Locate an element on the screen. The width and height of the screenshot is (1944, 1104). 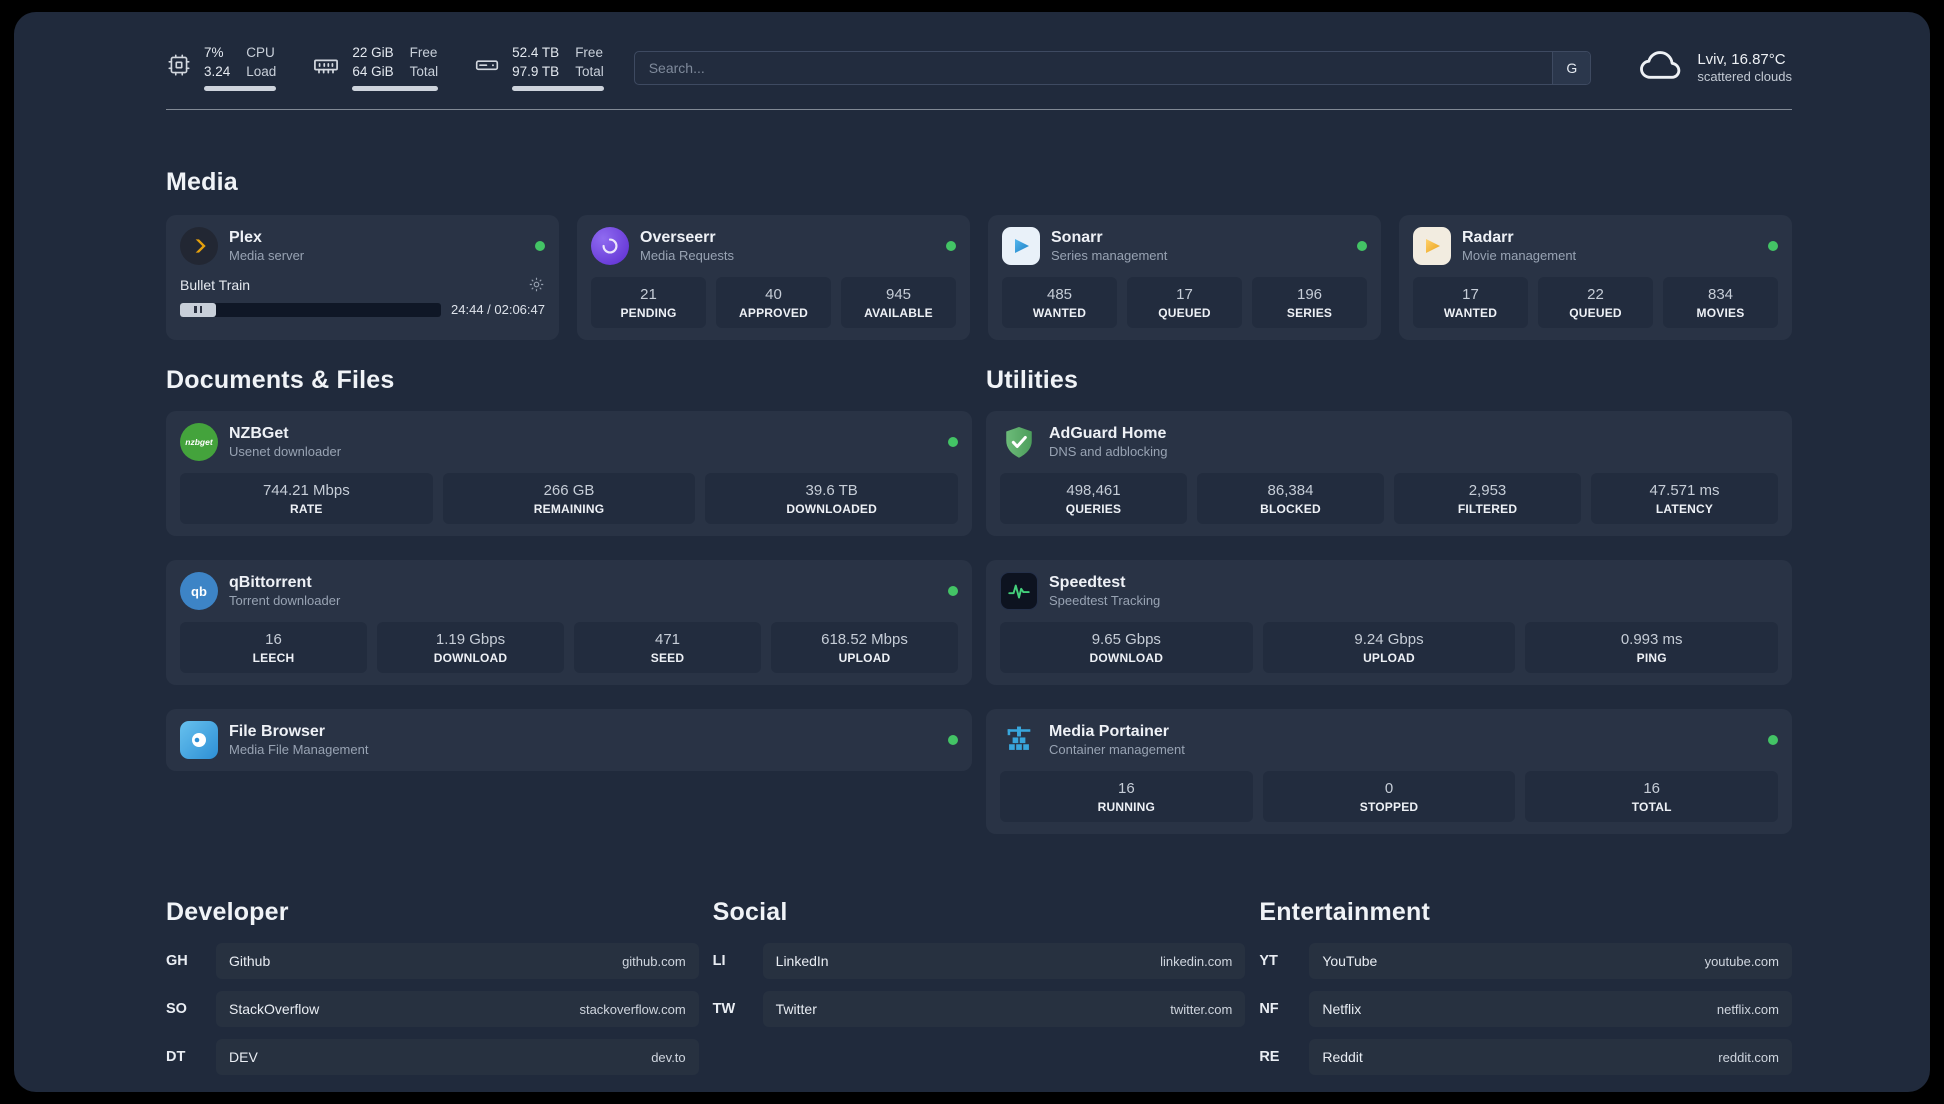
section-heading-documents: Documents & Files is located at coordinates (280, 380).